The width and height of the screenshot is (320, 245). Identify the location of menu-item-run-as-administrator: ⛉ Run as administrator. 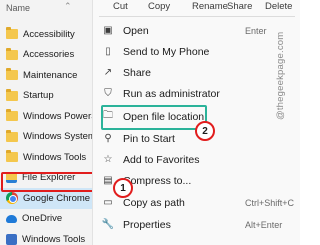
(197, 93).